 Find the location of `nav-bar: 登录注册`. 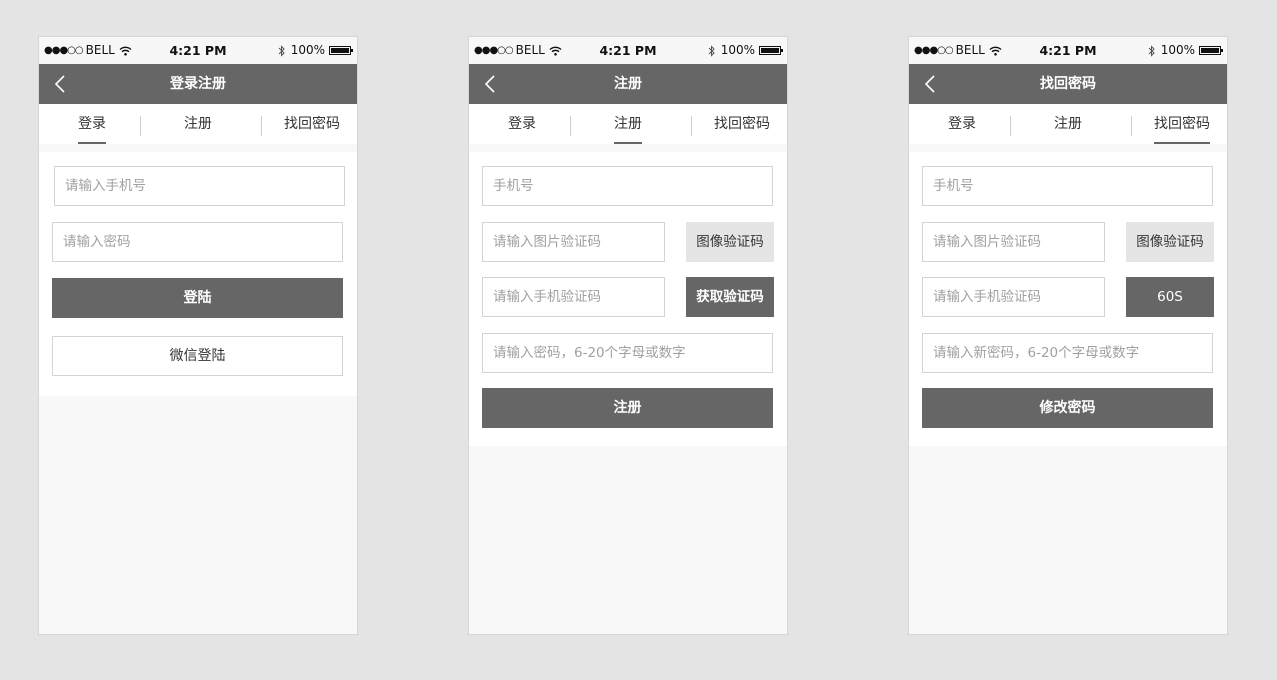

nav-bar: 登录注册 is located at coordinates (198, 84).